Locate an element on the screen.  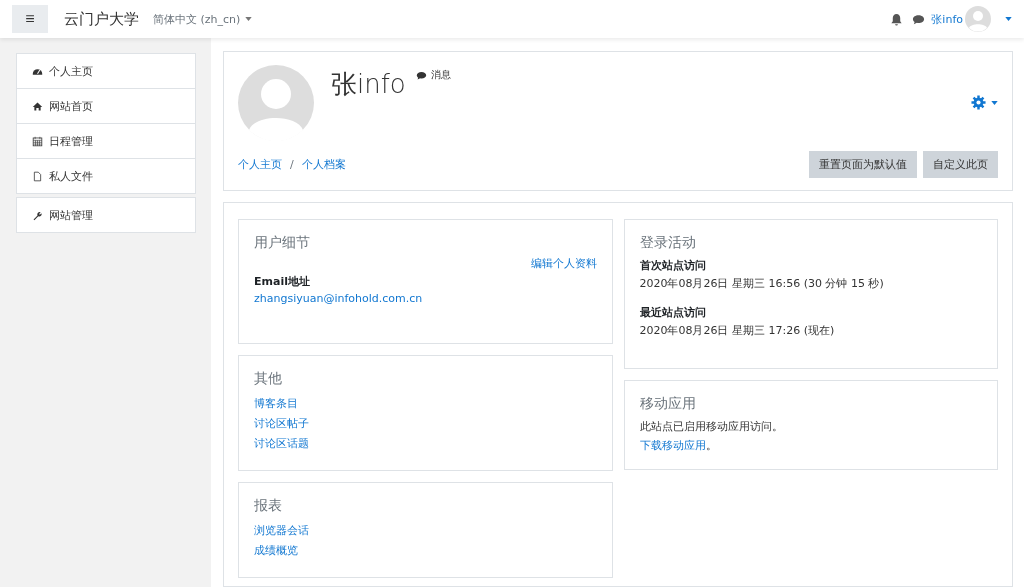
user-menu: 张info is located at coordinates (945, 19).